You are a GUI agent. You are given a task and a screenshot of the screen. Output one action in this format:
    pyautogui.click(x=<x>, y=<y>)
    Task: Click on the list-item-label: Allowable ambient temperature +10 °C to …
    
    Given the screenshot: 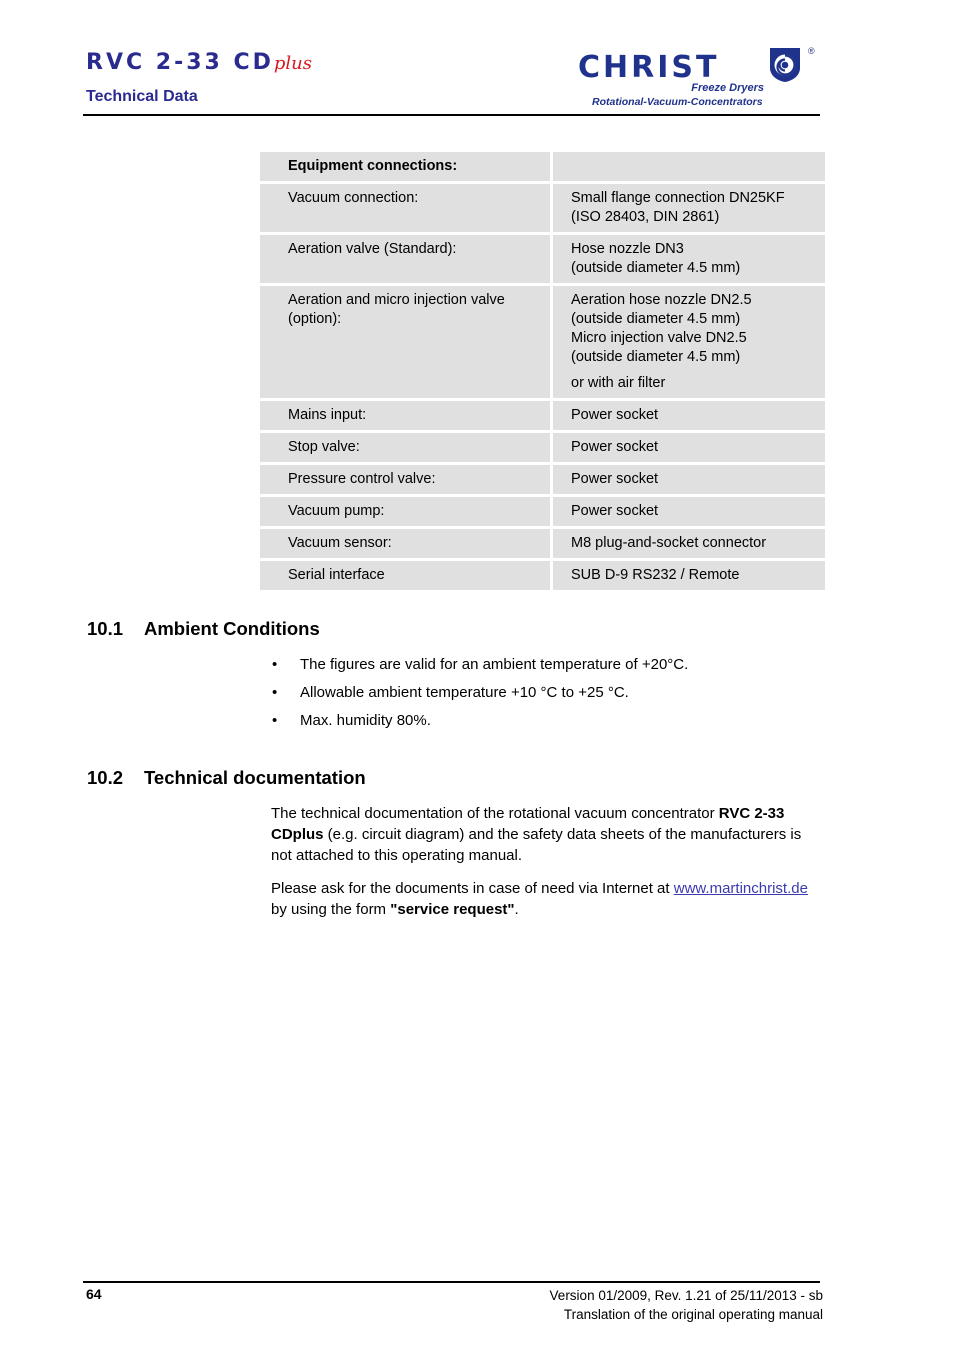 What is the action you would take?
    pyautogui.click(x=464, y=692)
    